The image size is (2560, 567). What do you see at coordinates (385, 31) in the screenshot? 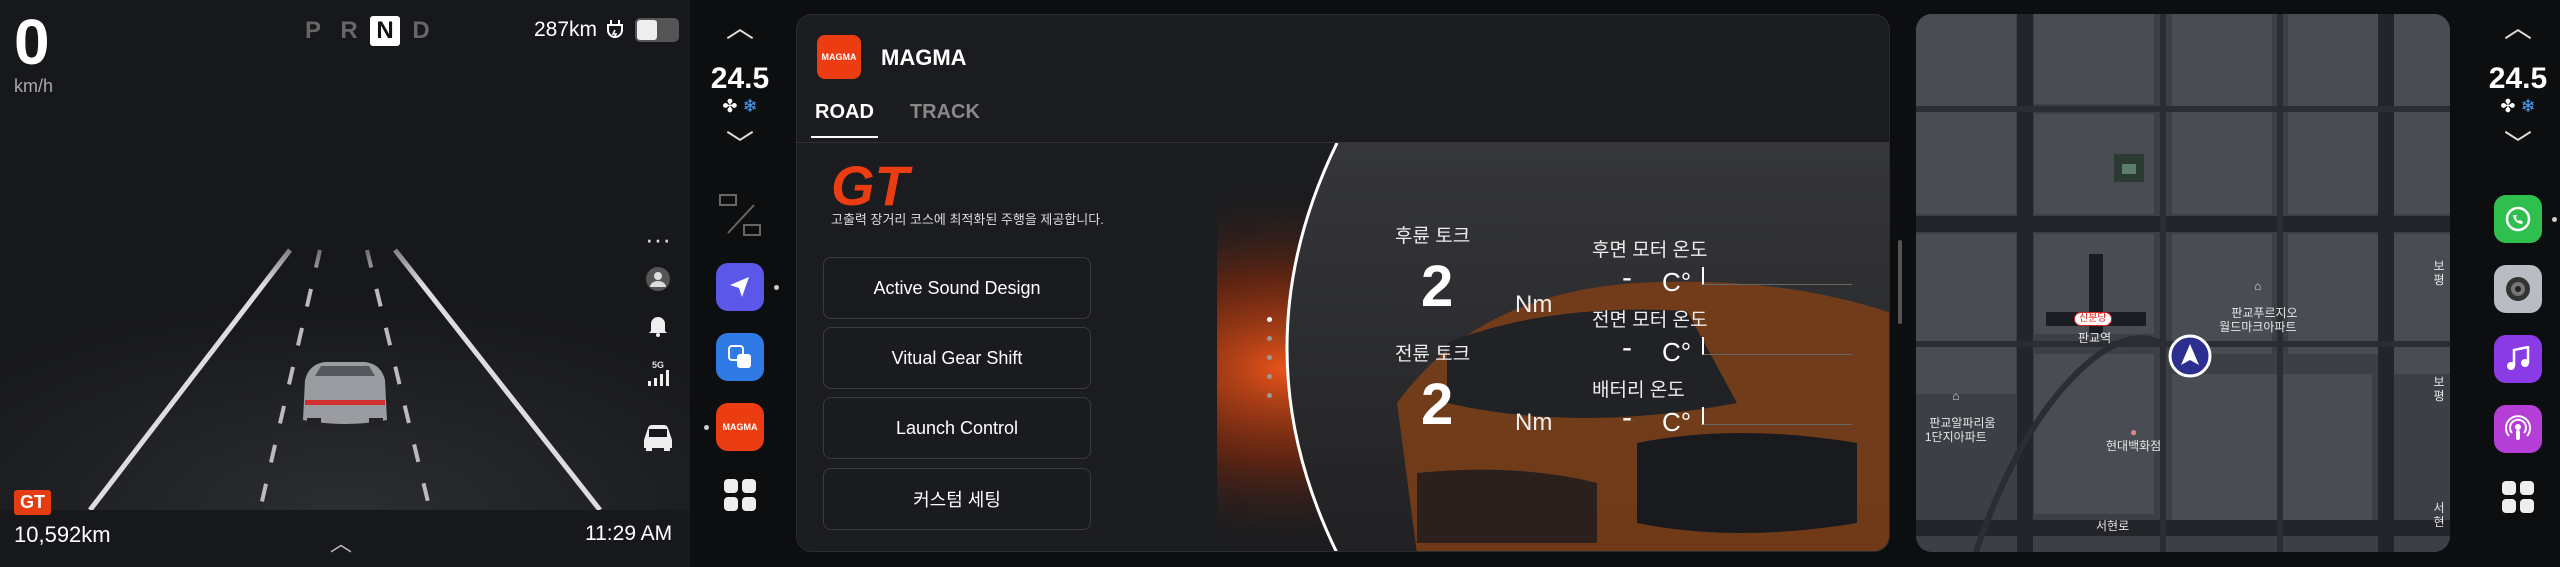
I see `gear-n: N` at bounding box center [385, 31].